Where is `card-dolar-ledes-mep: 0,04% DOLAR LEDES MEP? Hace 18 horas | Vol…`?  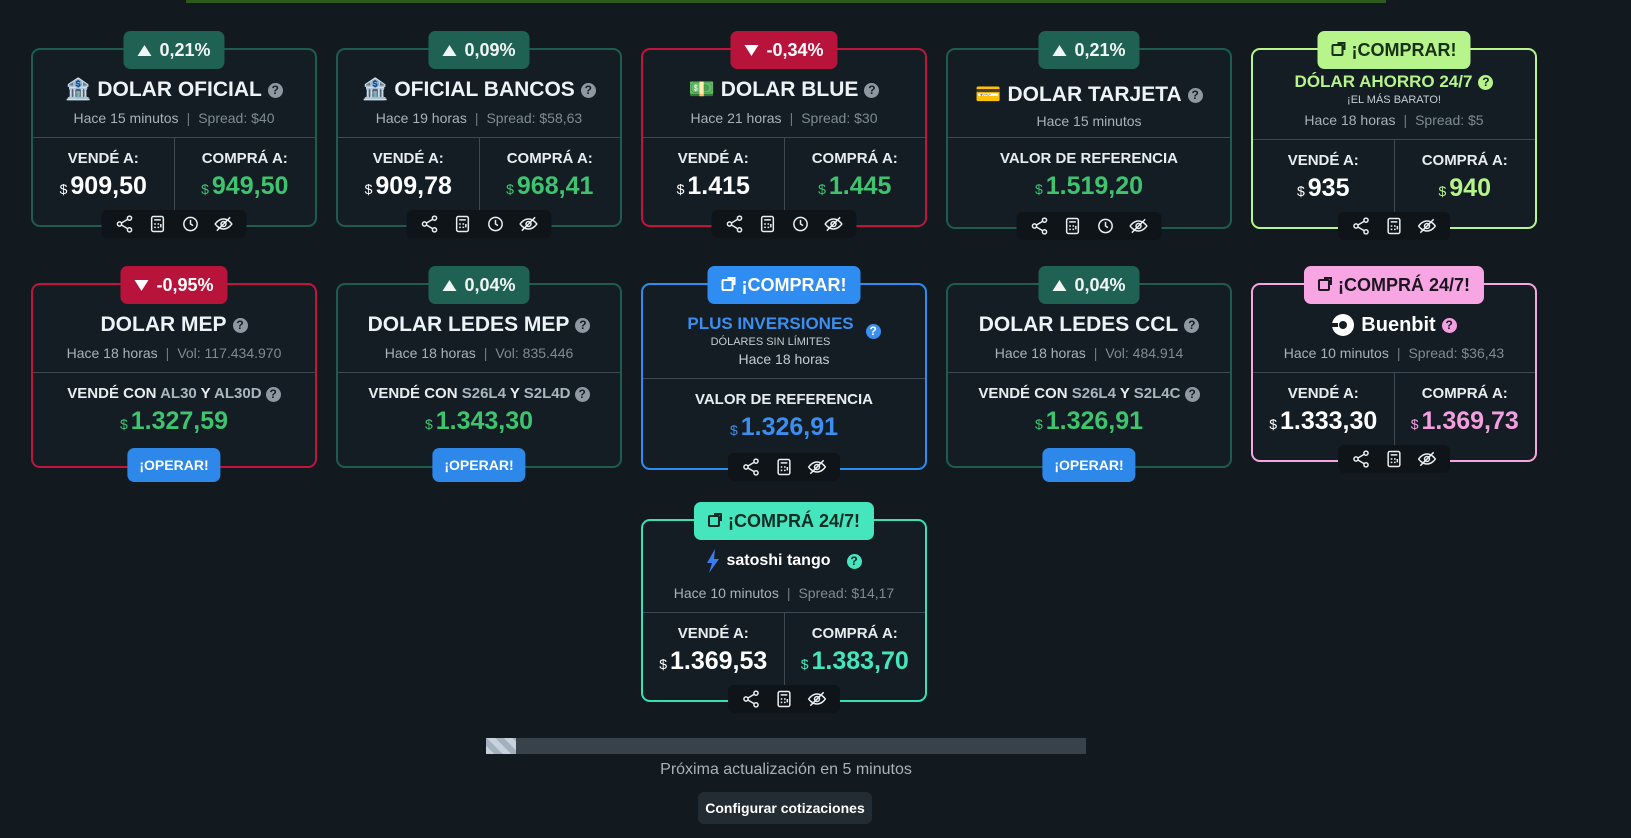 card-dolar-ledes-mep: 0,04% DOLAR LEDES MEP? Hace 18 horas | Vol… is located at coordinates (479, 374).